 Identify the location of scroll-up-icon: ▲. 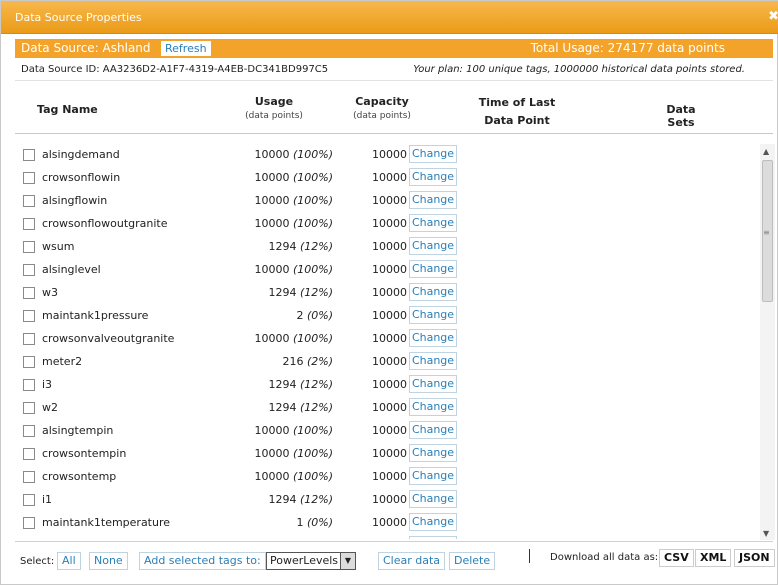
(766, 151).